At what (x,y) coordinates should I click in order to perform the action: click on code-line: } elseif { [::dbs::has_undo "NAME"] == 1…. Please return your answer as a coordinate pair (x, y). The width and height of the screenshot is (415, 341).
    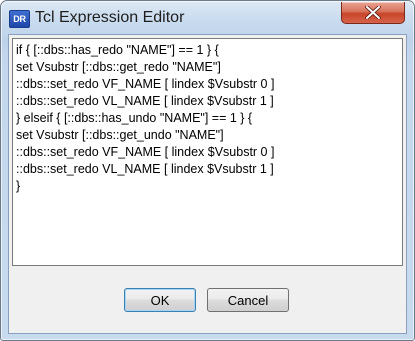
    Looking at the image, I should click on (134, 118).